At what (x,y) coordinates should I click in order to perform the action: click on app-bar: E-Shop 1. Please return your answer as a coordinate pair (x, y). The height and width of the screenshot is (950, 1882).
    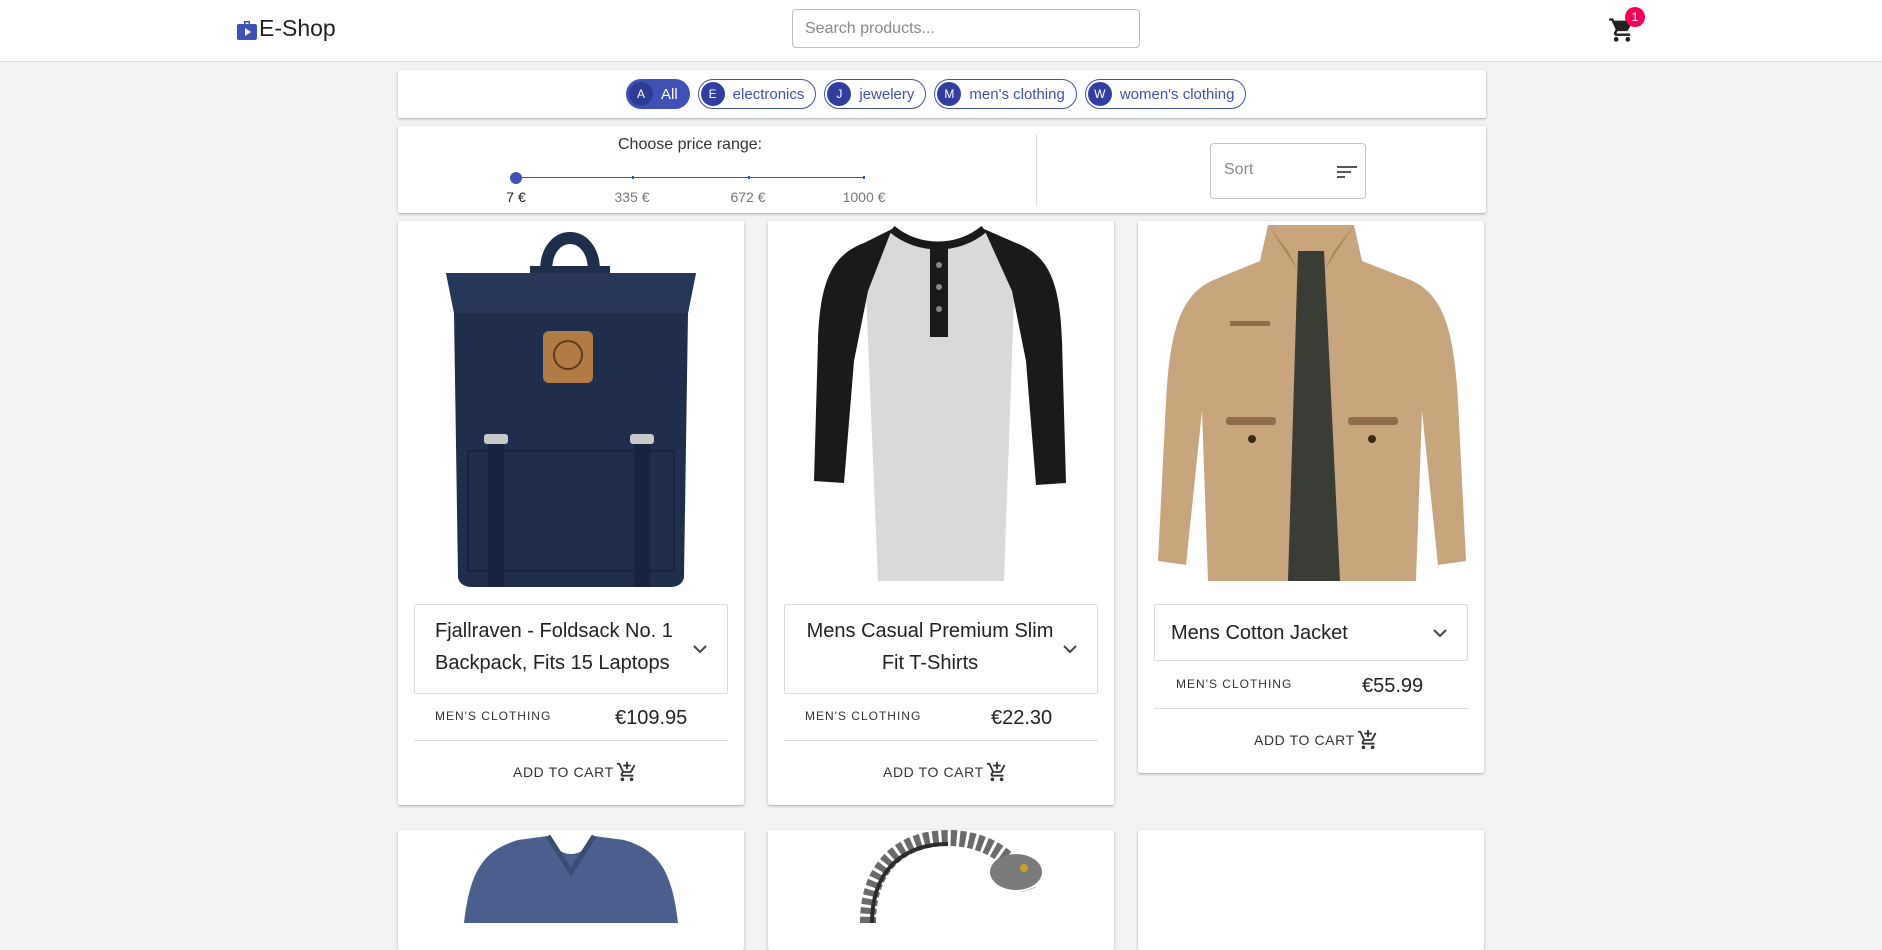
    Looking at the image, I should click on (941, 31).